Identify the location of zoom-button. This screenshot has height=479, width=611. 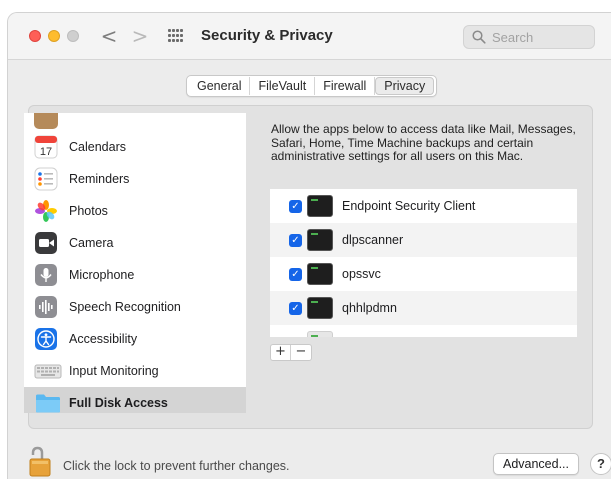
(73, 36).